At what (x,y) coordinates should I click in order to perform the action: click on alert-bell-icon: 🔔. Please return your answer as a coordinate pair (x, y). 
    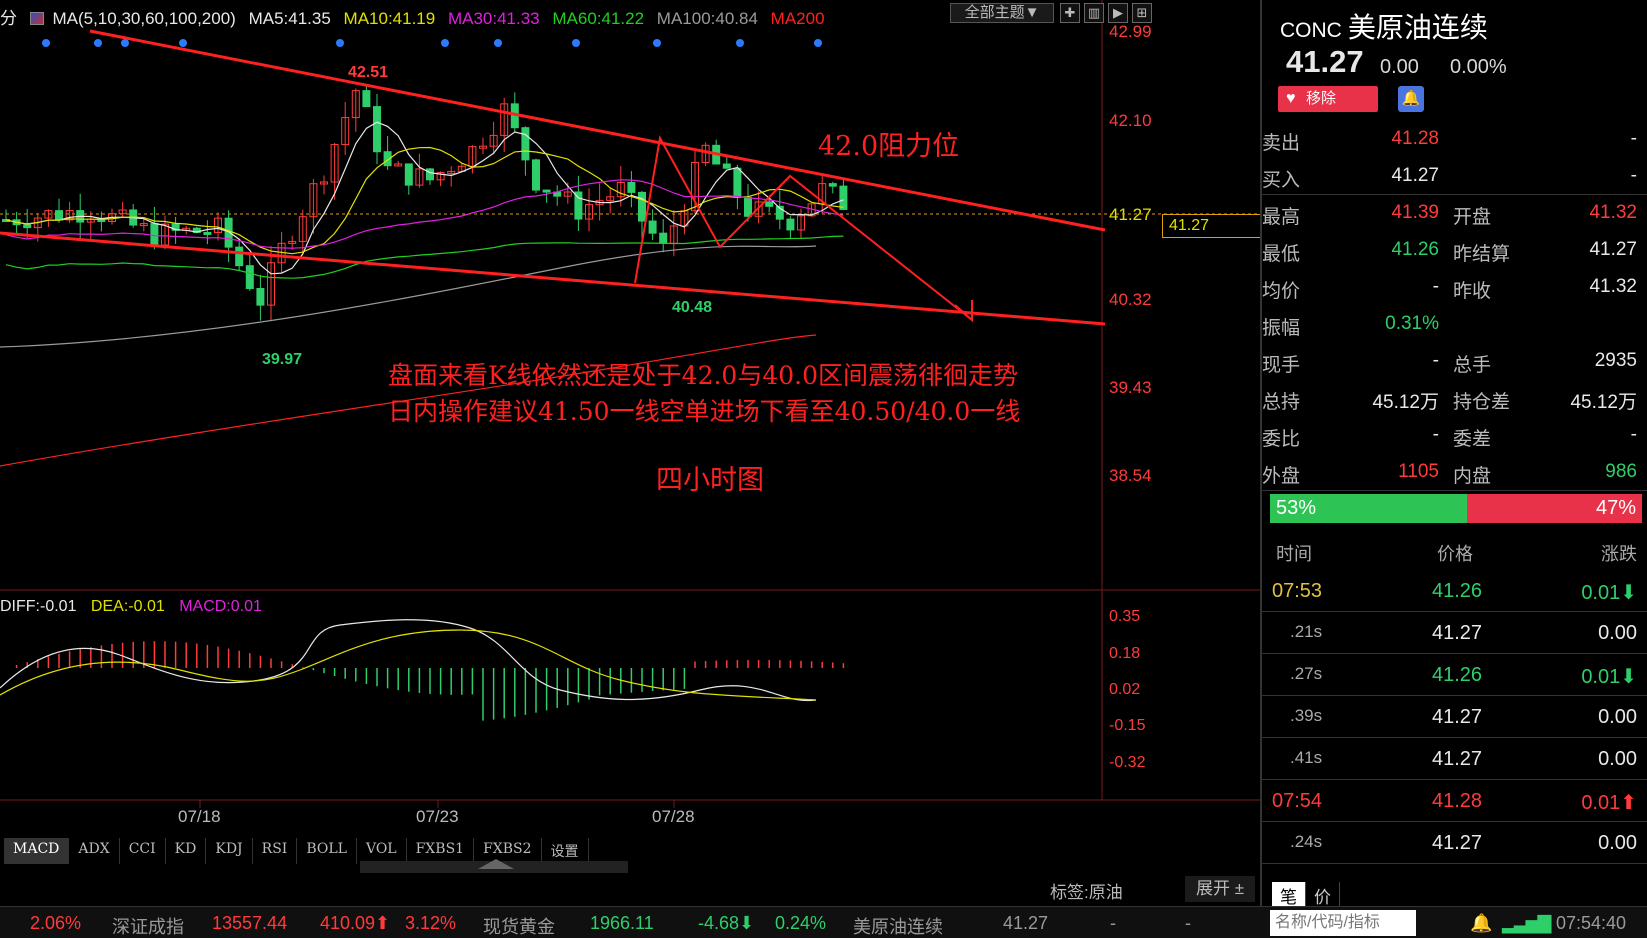
    Looking at the image, I should click on (1411, 99).